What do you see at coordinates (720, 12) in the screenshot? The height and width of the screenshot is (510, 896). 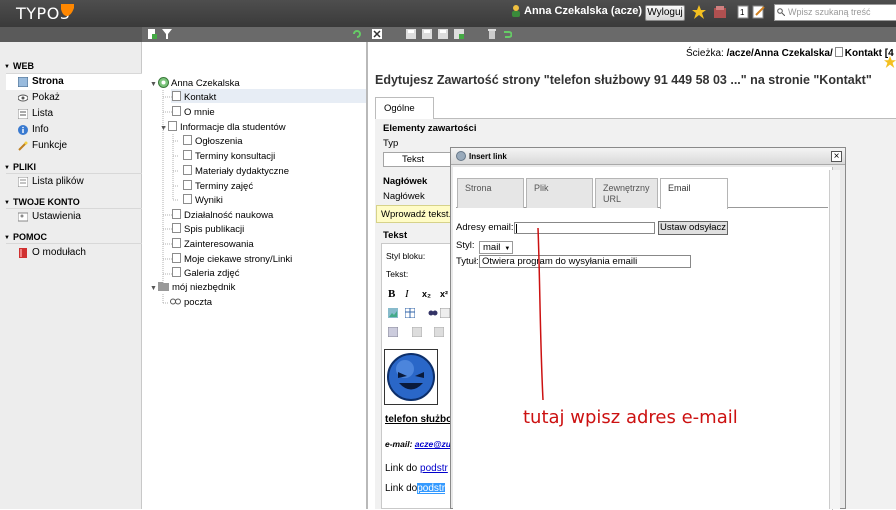 I see `workspace-icon` at bounding box center [720, 12].